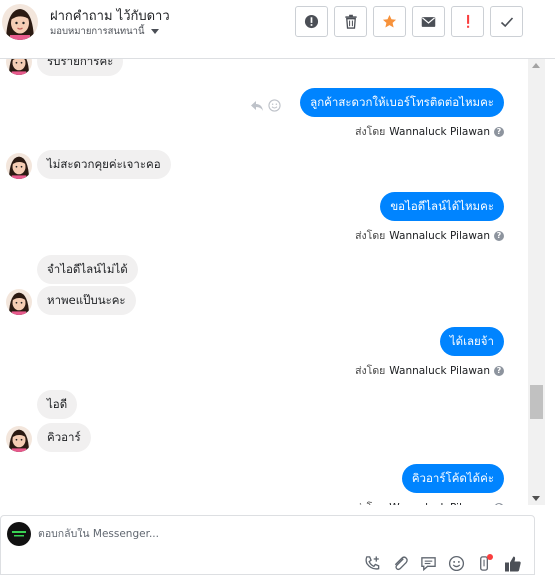 This screenshot has width=555, height=575. Describe the element at coordinates (442, 206) in the screenshot. I see `outgoing-message: ขอไอดีไลน์ได้ไหมคะ` at that location.